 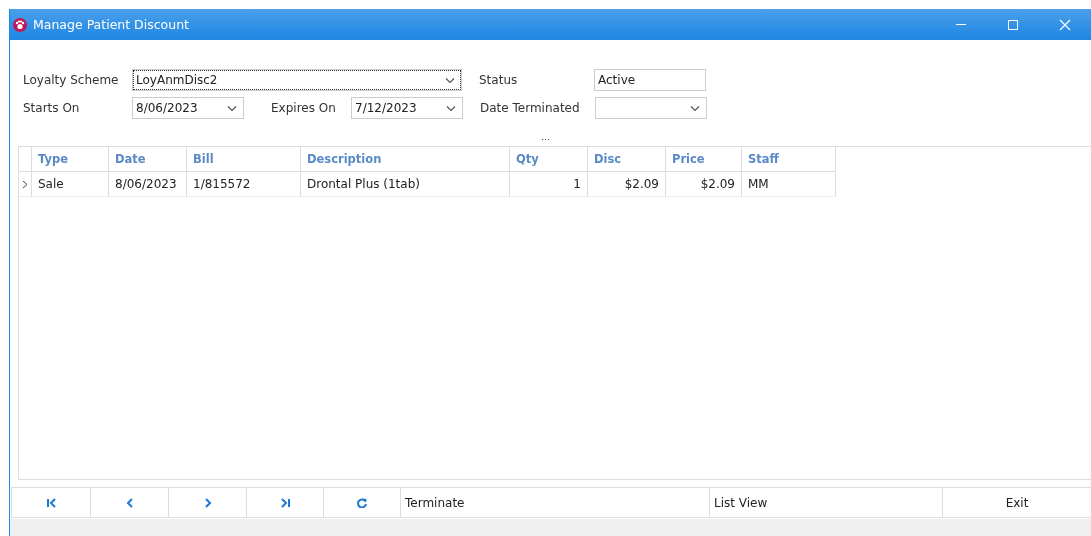 What do you see at coordinates (70, 159) in the screenshot?
I see `column-header: Type` at bounding box center [70, 159].